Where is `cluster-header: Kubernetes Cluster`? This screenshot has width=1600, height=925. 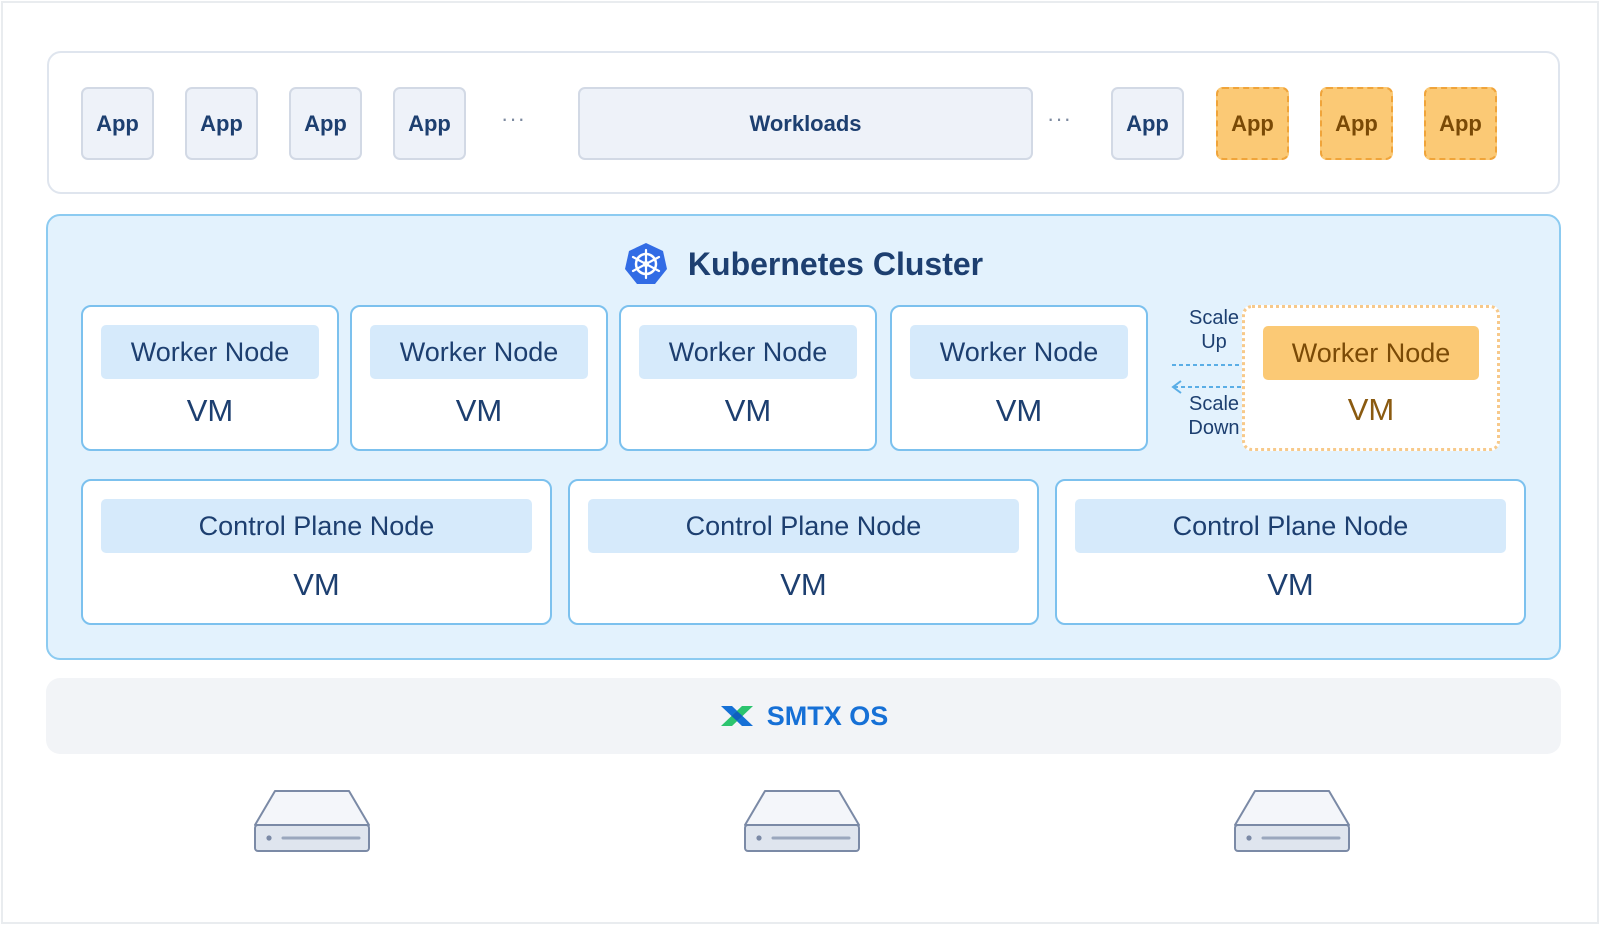
cluster-header: Kubernetes Cluster is located at coordinates (803, 264).